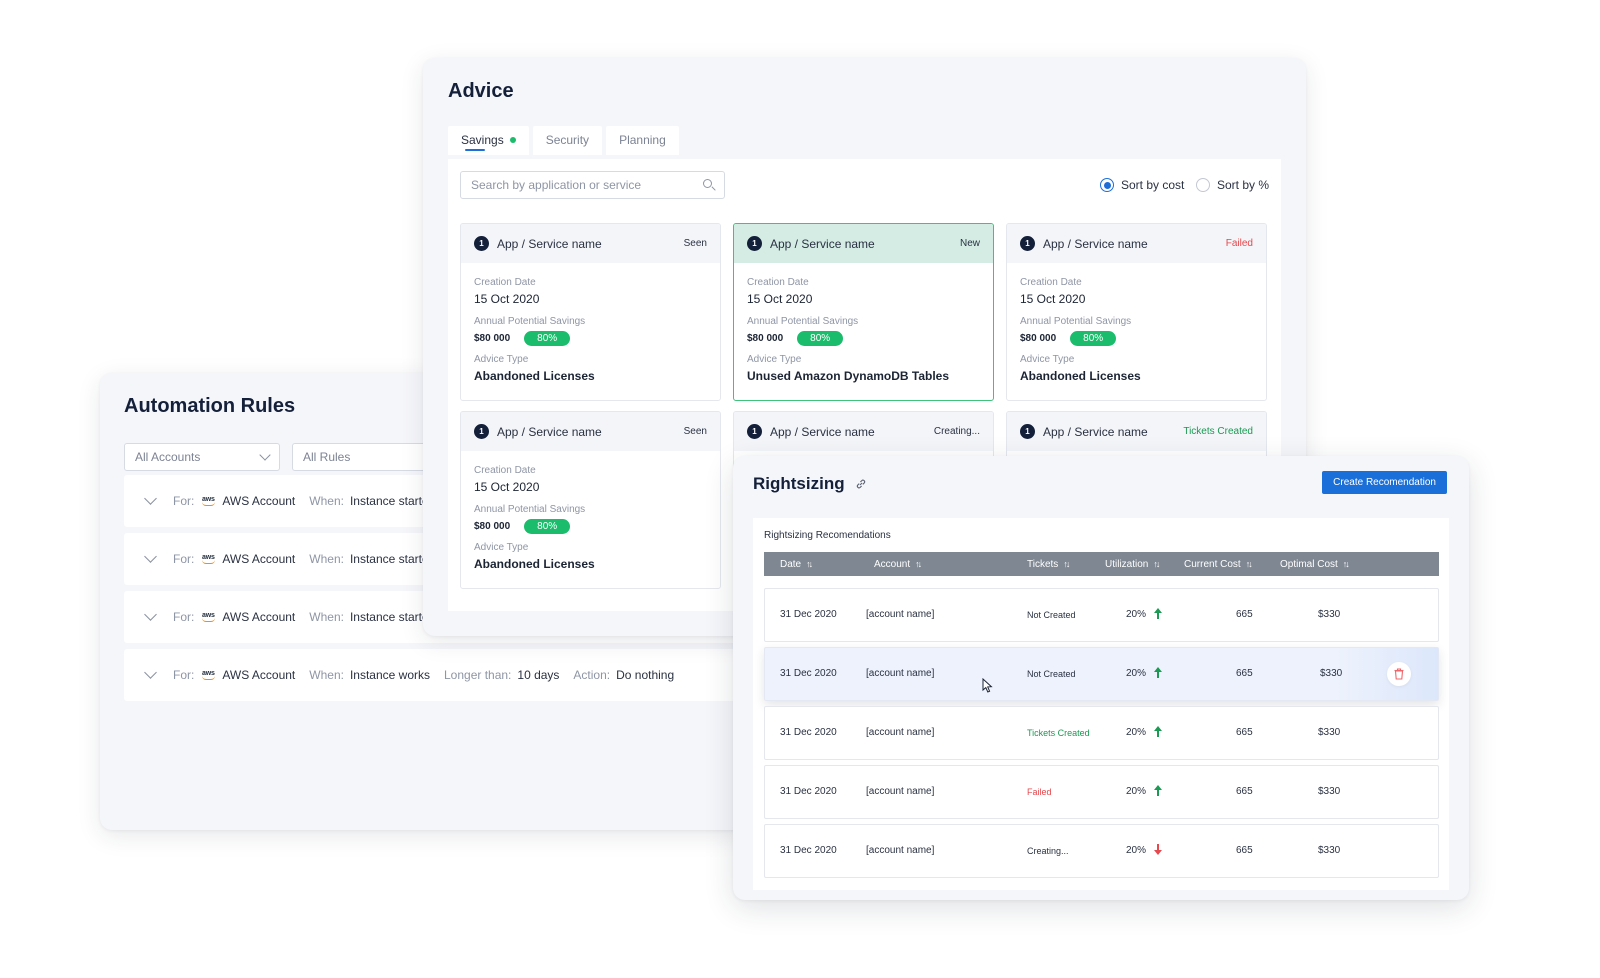 Image resolution: width=1600 pixels, height=978 pixels. Describe the element at coordinates (1136, 431) in the screenshot. I see `card-header: 1 App / Service name Tickets Created` at that location.